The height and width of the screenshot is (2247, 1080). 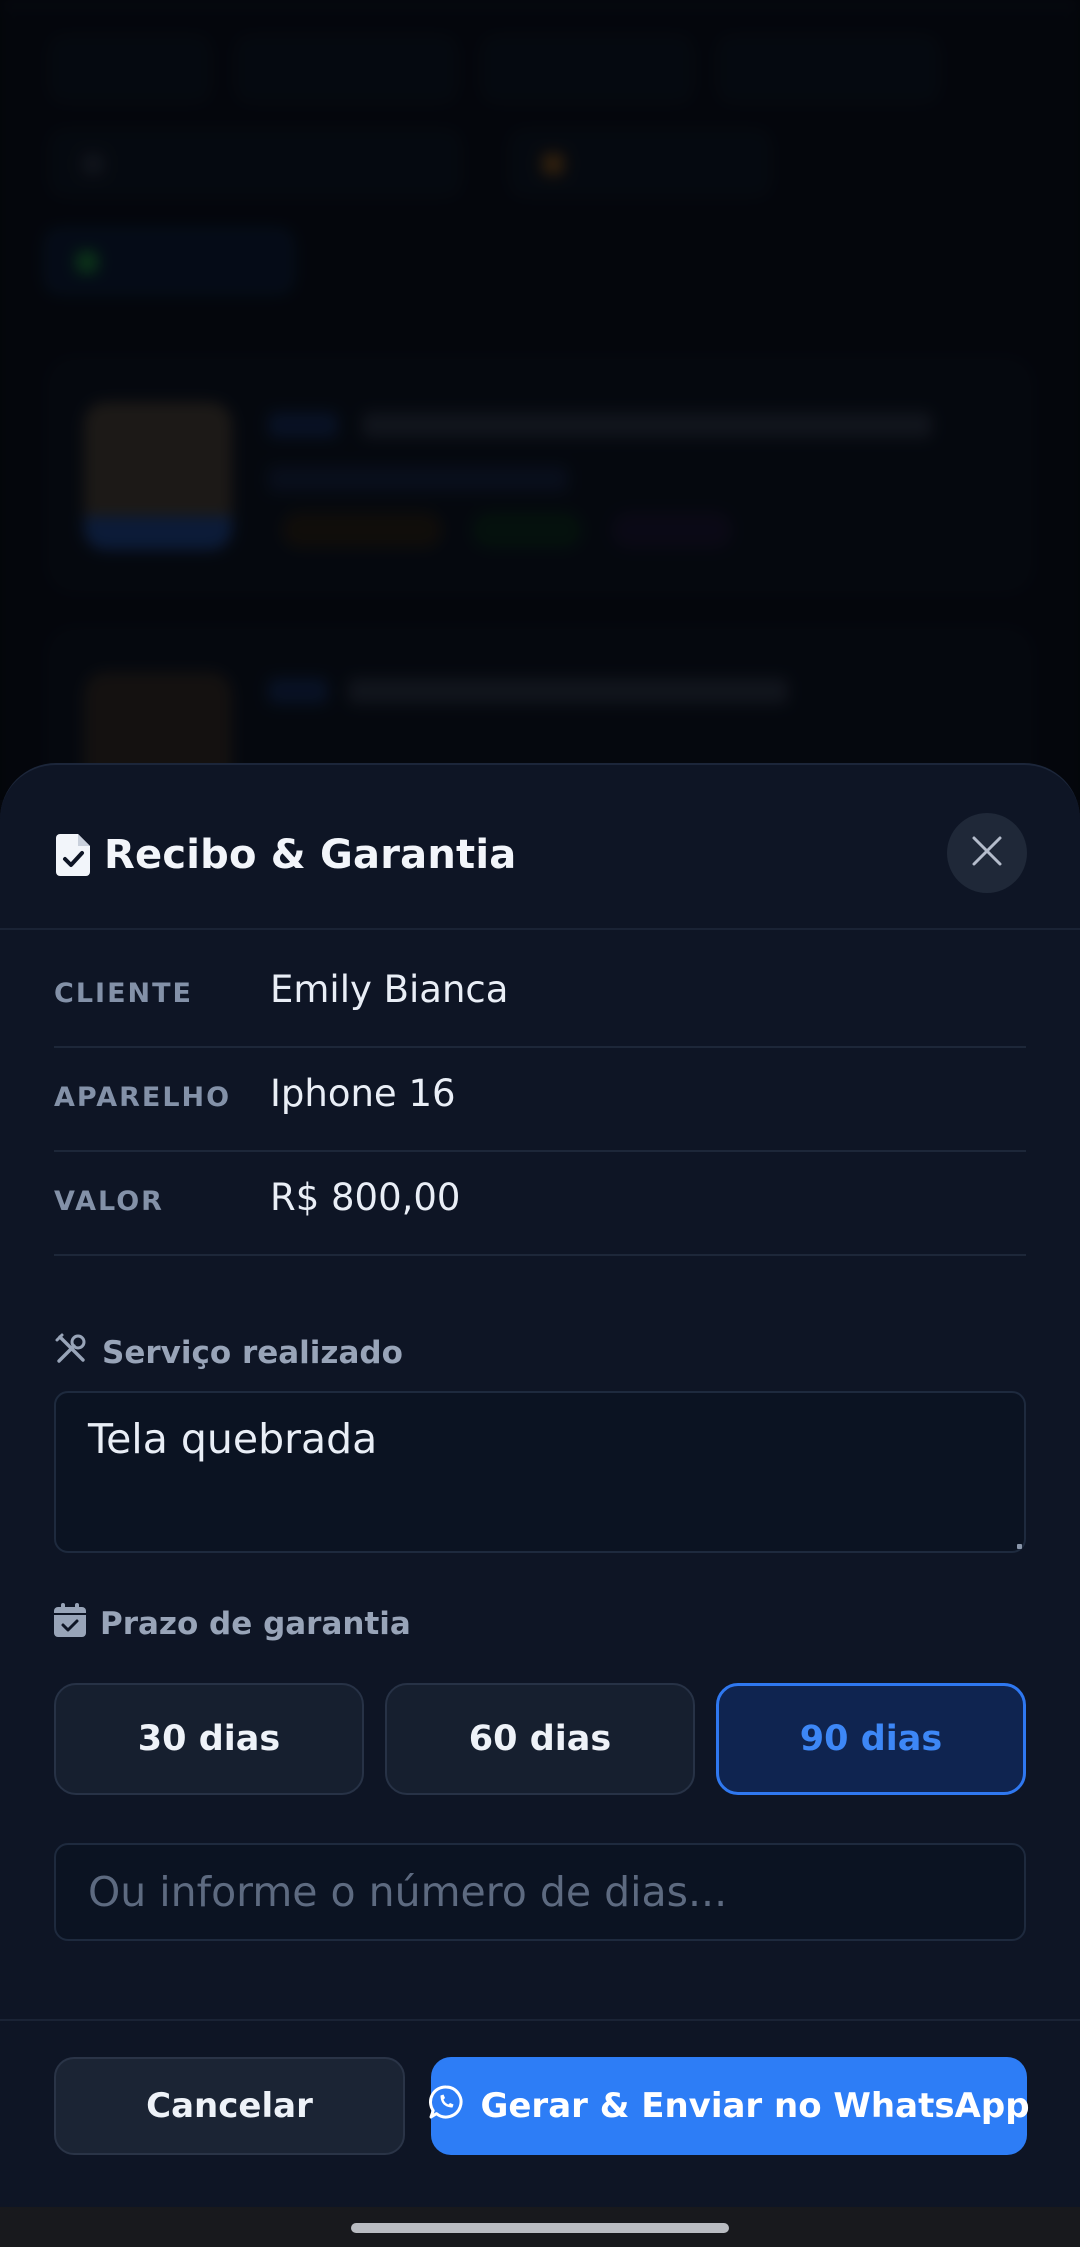 I want to click on close-icon, so click(x=987, y=853).